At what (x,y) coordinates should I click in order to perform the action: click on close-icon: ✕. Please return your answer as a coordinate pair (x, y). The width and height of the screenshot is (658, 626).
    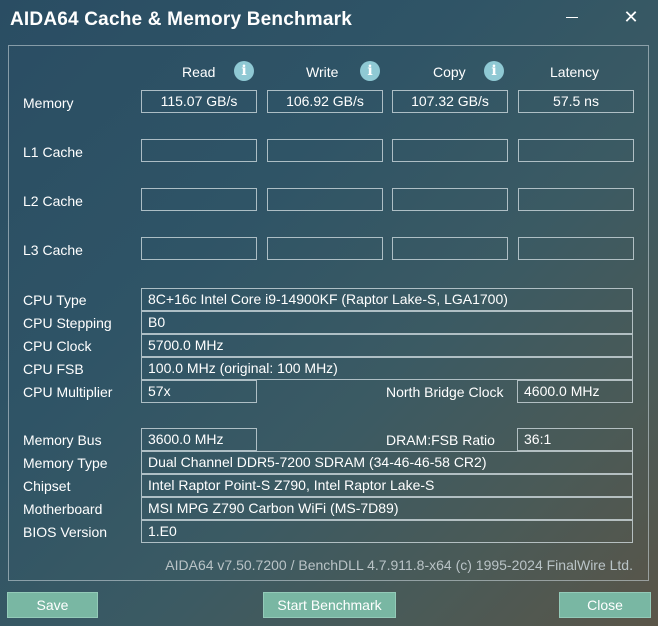
    Looking at the image, I should click on (631, 17).